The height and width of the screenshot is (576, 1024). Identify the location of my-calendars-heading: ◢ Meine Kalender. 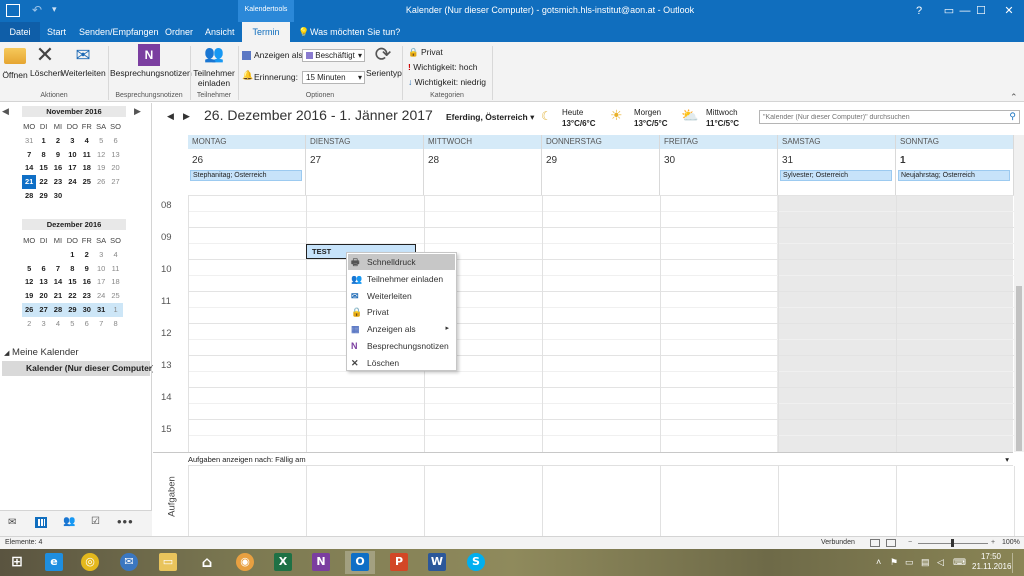
(41, 352).